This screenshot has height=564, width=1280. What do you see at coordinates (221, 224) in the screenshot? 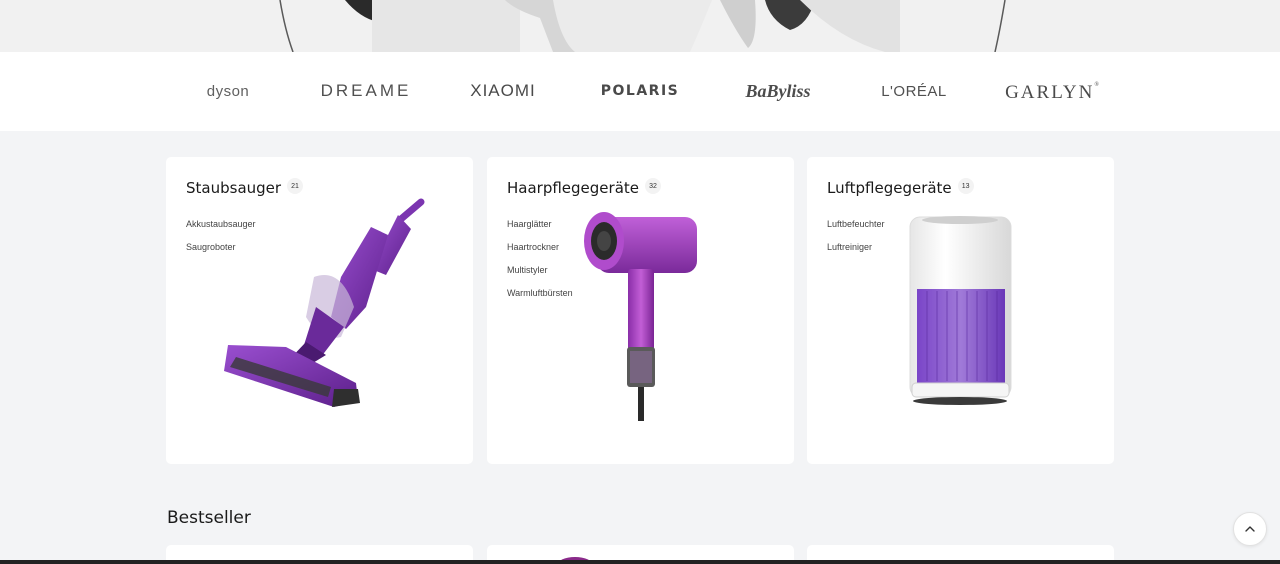
I see `subcategory-link-akkustaubsauger: Akkustaubsauger` at bounding box center [221, 224].